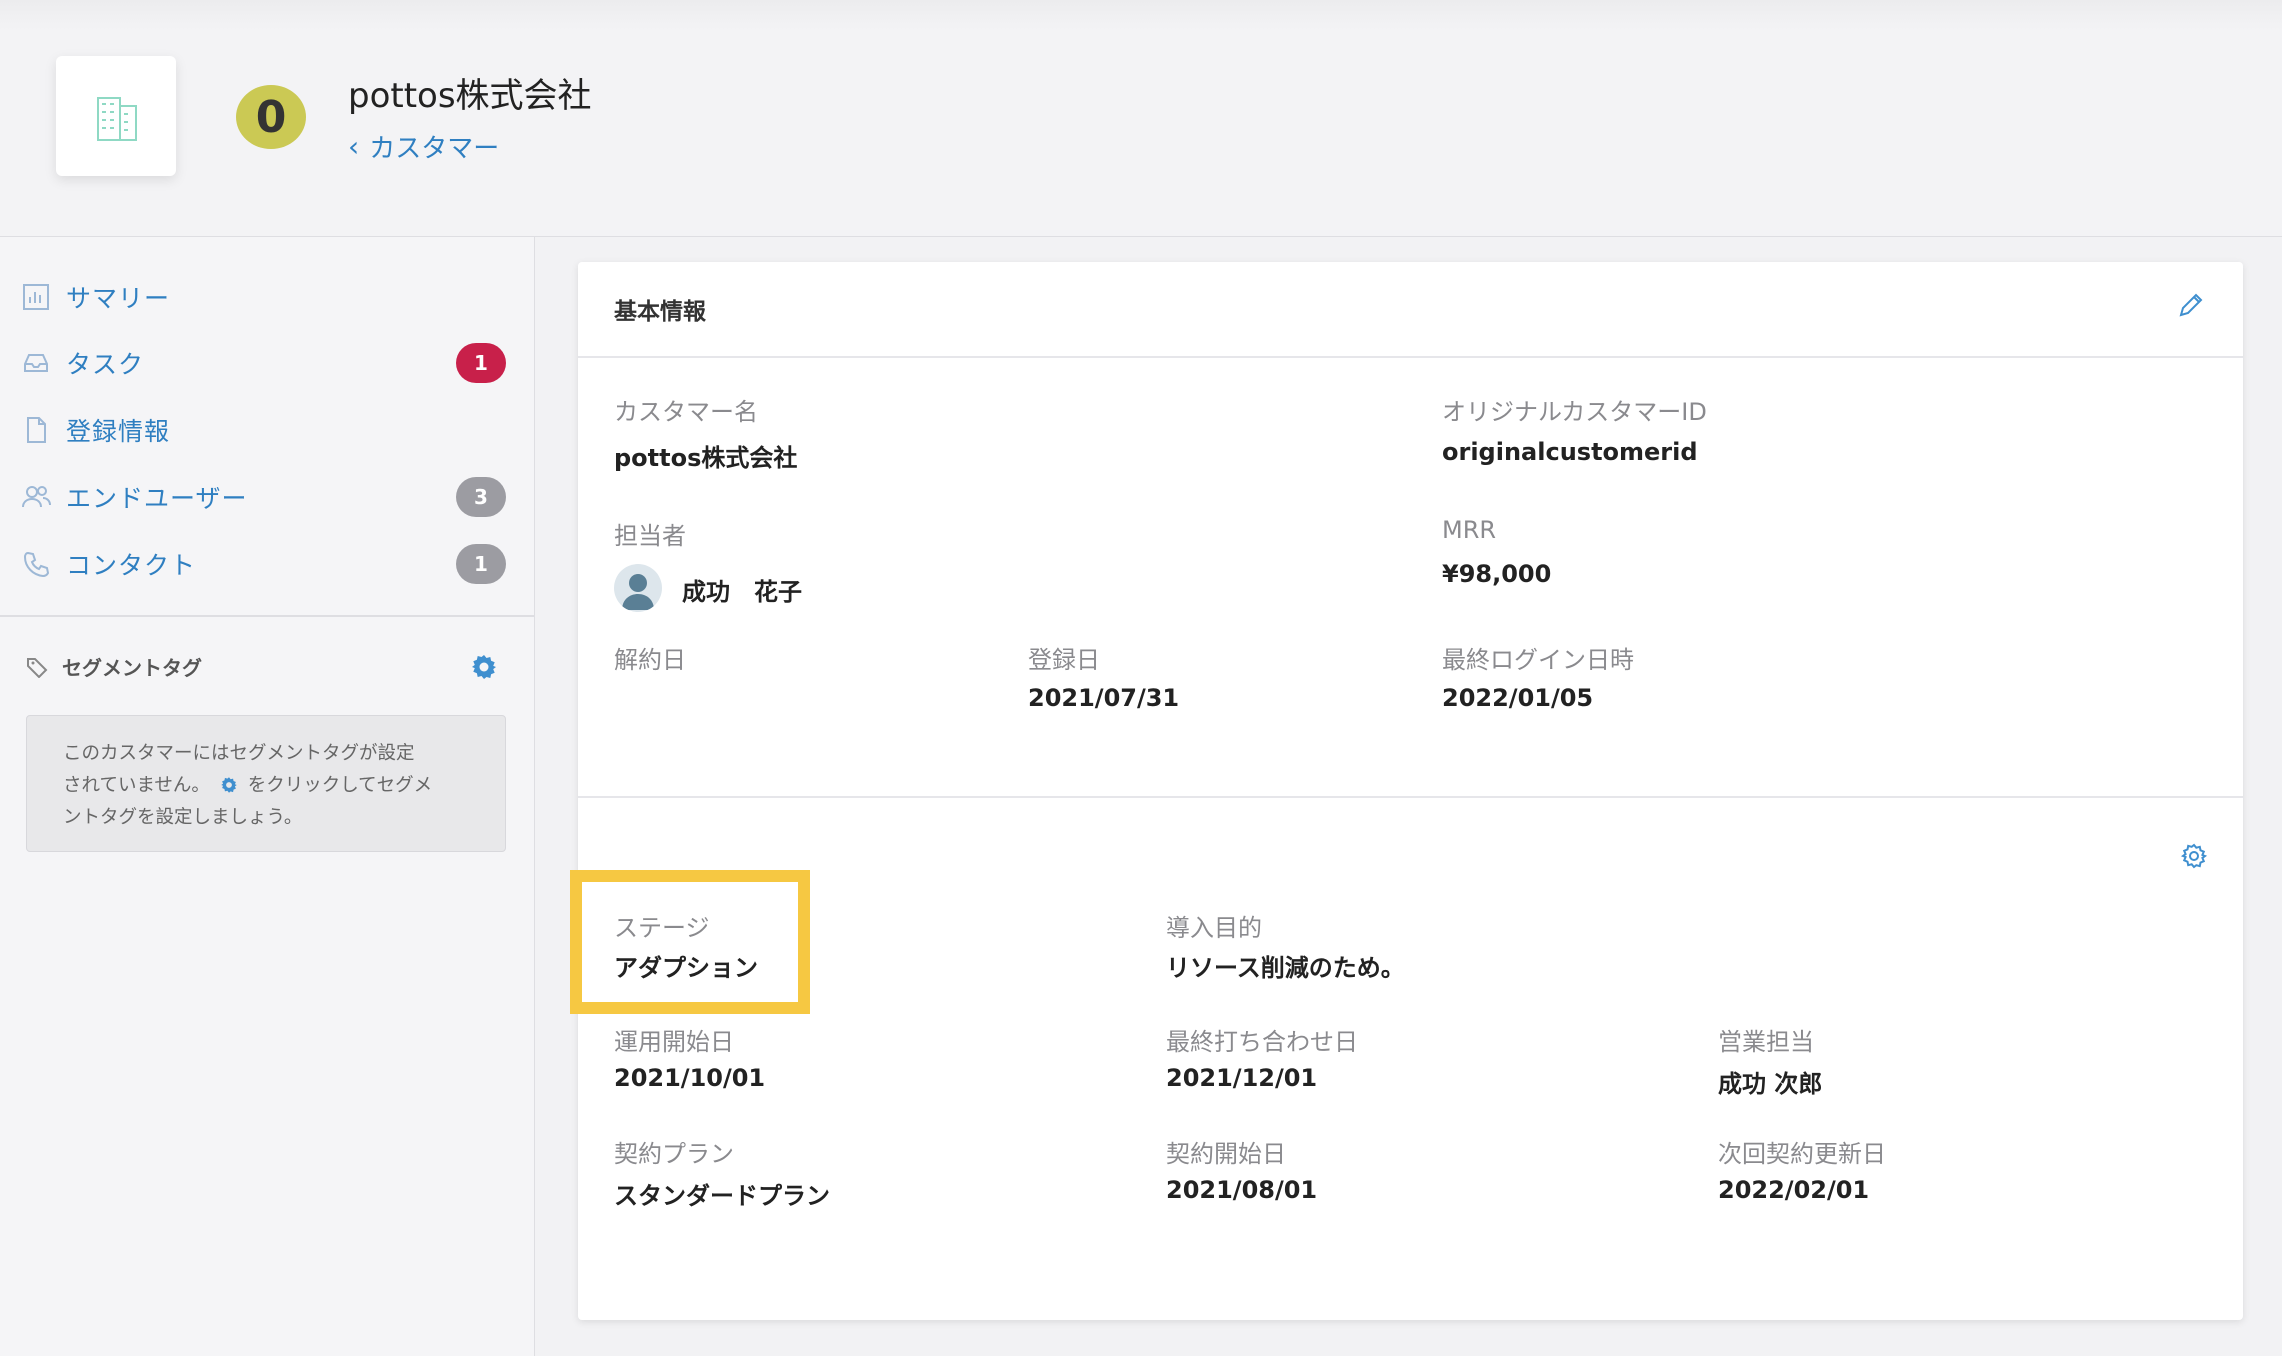 The image size is (2282, 1356). What do you see at coordinates (481, 363) in the screenshot?
I see `task-count-badge: 1` at bounding box center [481, 363].